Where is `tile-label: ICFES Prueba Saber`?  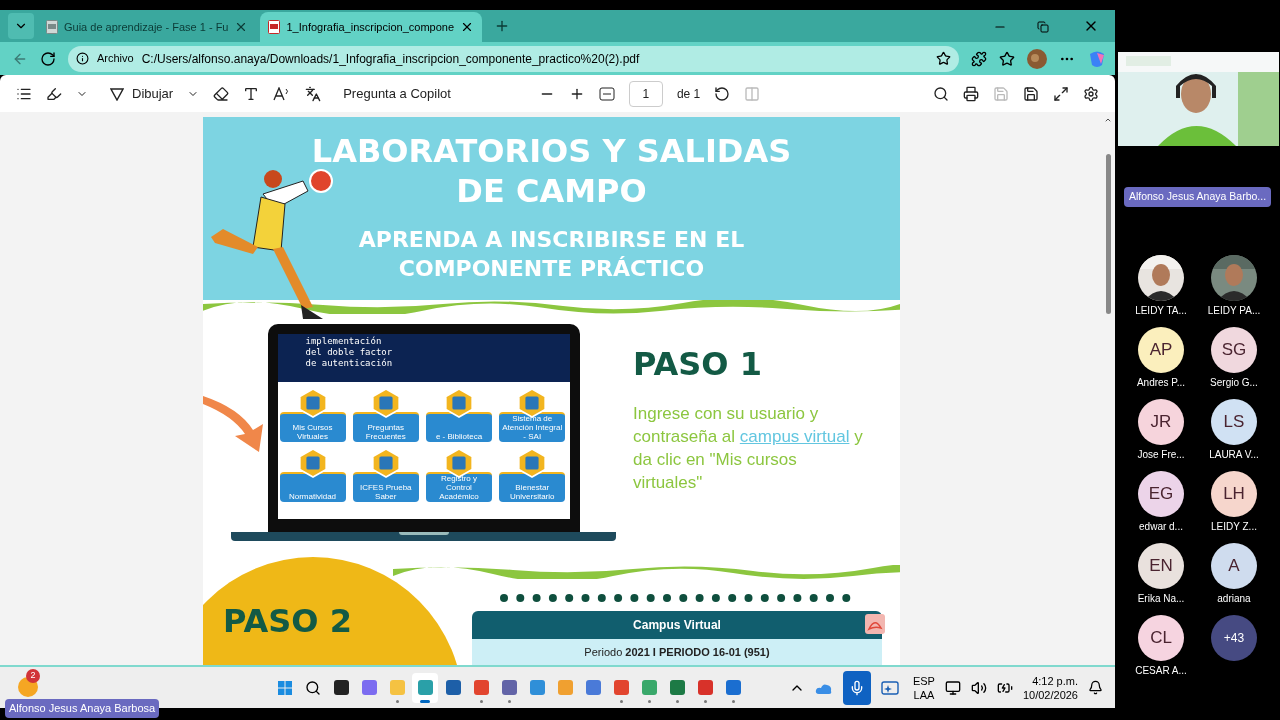 tile-label: ICFES Prueba Saber is located at coordinates (385, 491).